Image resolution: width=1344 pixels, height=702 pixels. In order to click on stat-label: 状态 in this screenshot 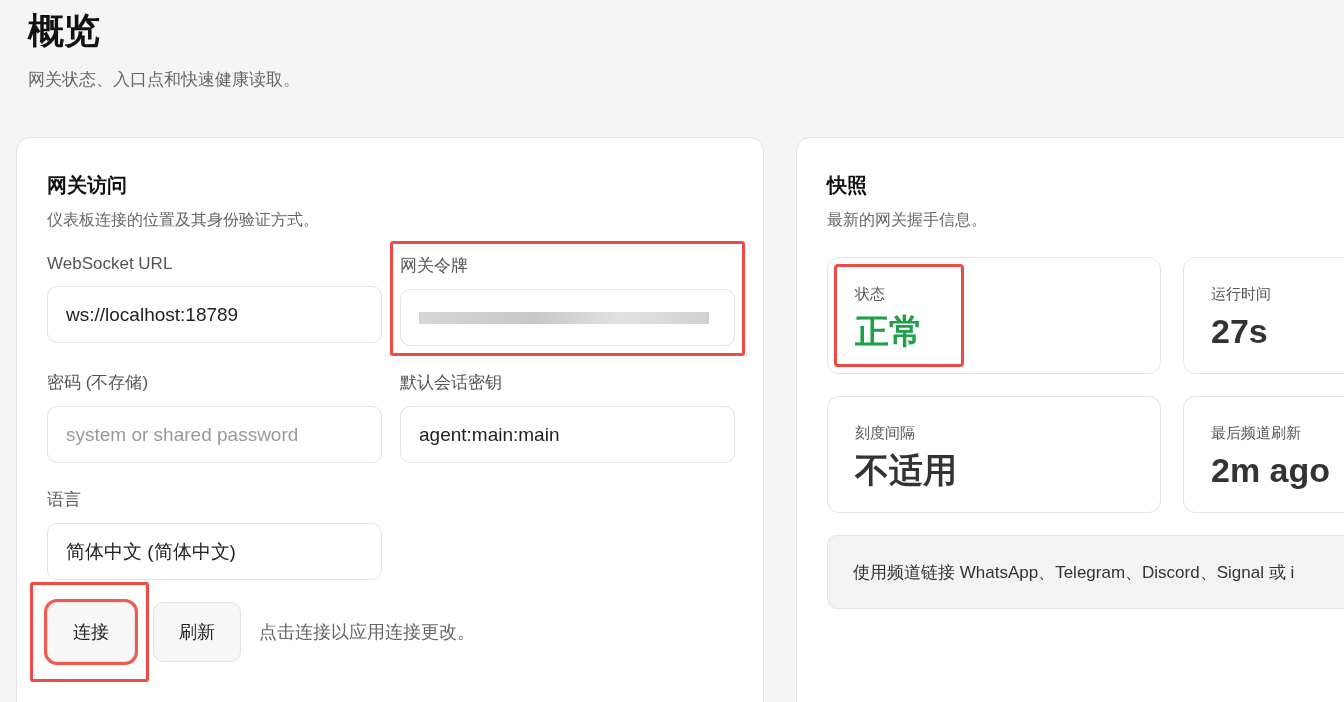, I will do `click(870, 294)`.